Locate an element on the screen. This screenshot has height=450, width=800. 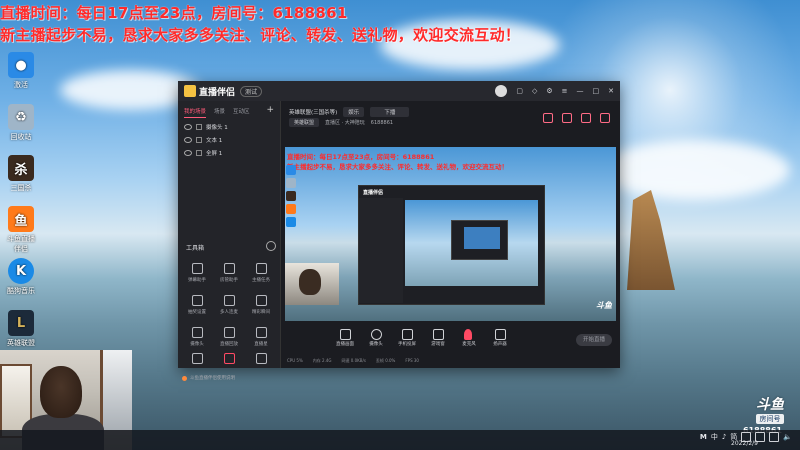
control-phone: 手机投屏 is located at coordinates (407, 336).